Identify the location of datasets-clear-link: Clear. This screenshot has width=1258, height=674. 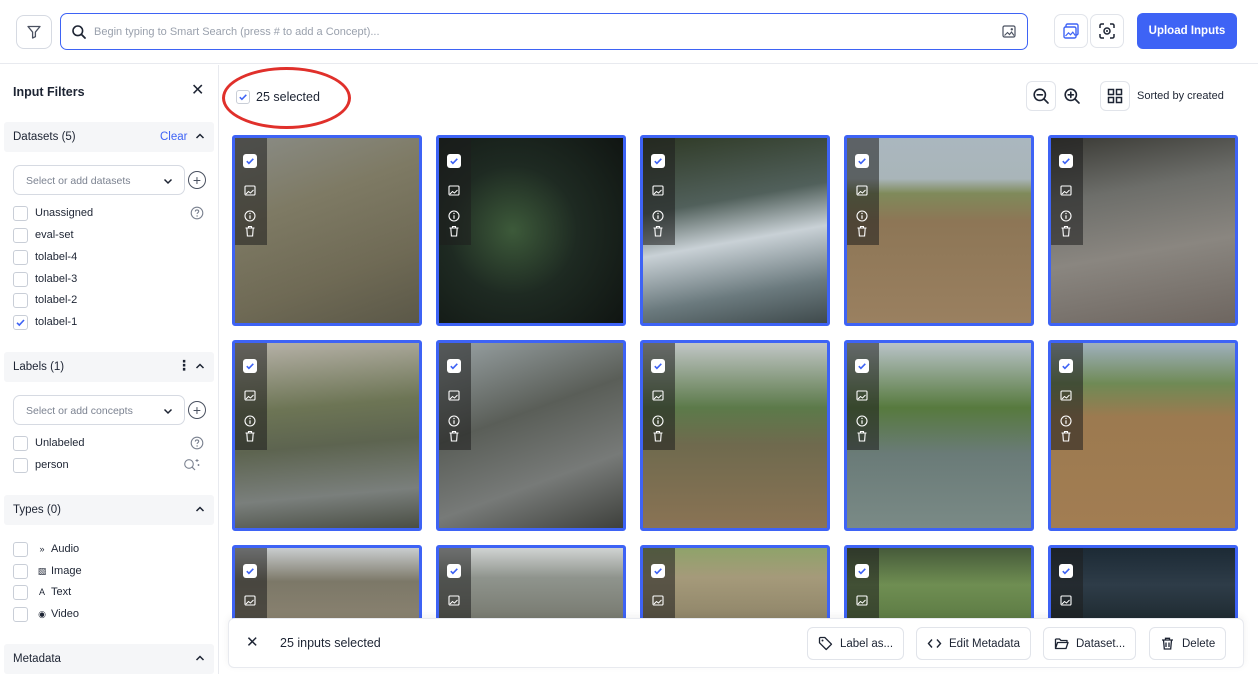
(173, 137).